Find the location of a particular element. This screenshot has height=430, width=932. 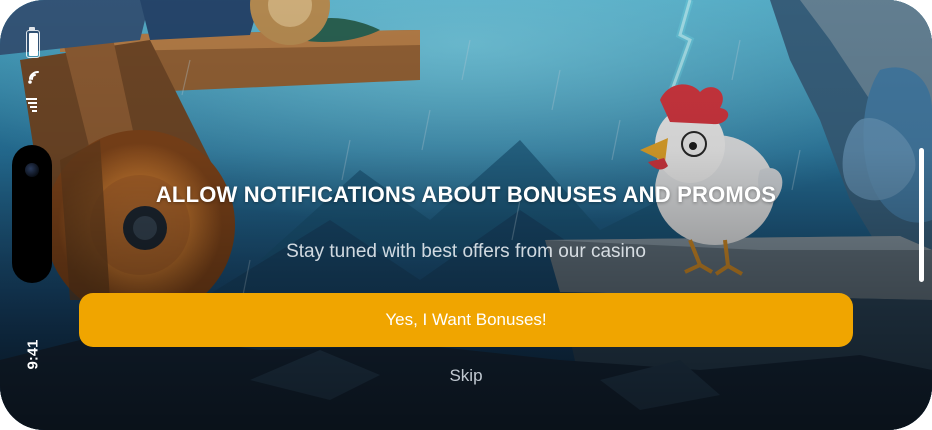

allow-bonuses-button: Yes, I Want Bonuses! is located at coordinates (466, 320).